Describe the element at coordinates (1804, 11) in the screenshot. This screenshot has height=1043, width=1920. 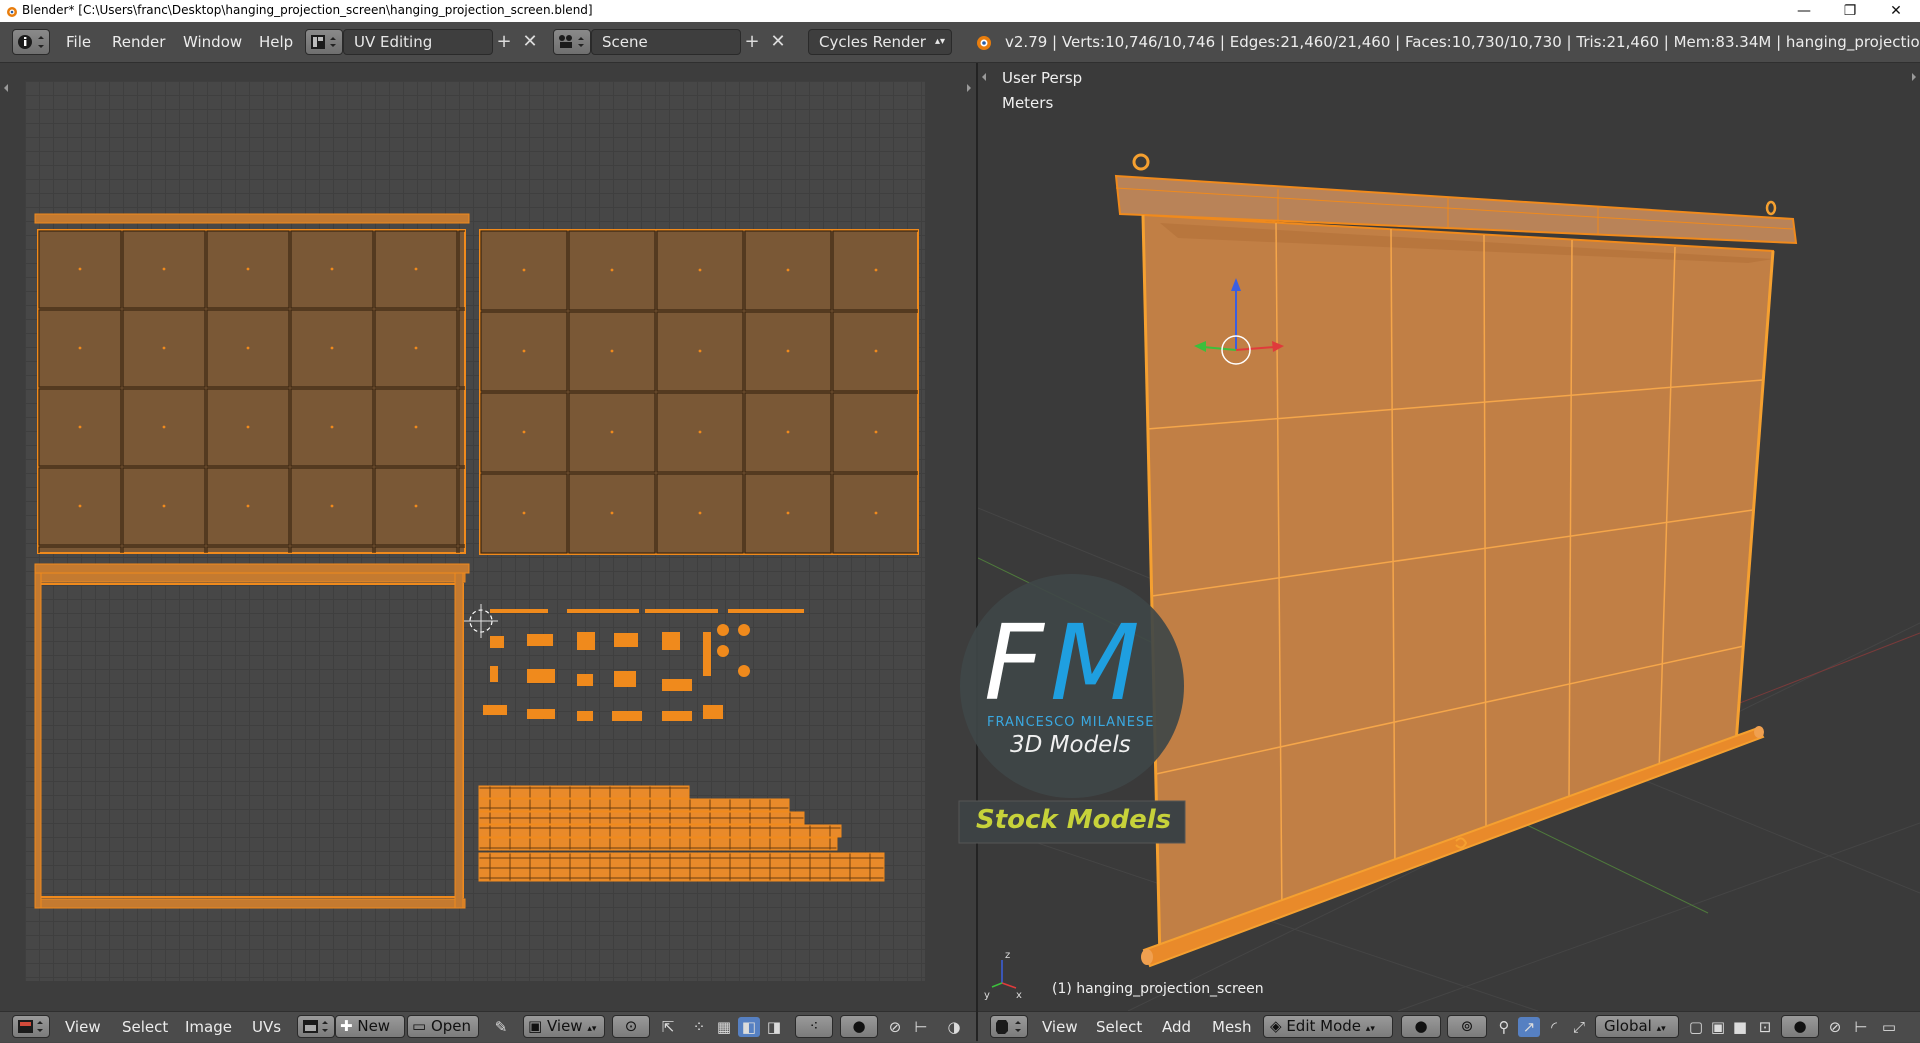
I see `minimize-button: —` at that location.